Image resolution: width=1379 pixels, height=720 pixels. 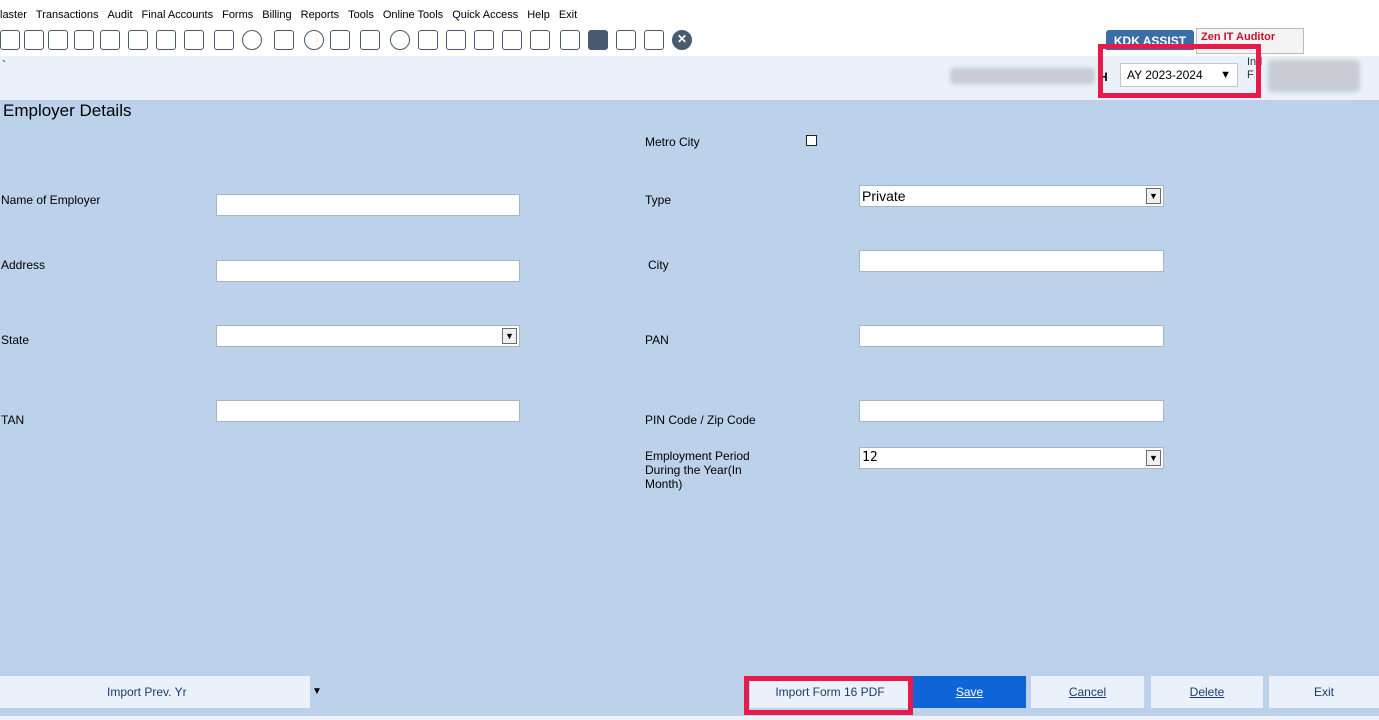 What do you see at coordinates (485, 17) in the screenshot?
I see `menu-quick-access: Quick Access` at bounding box center [485, 17].